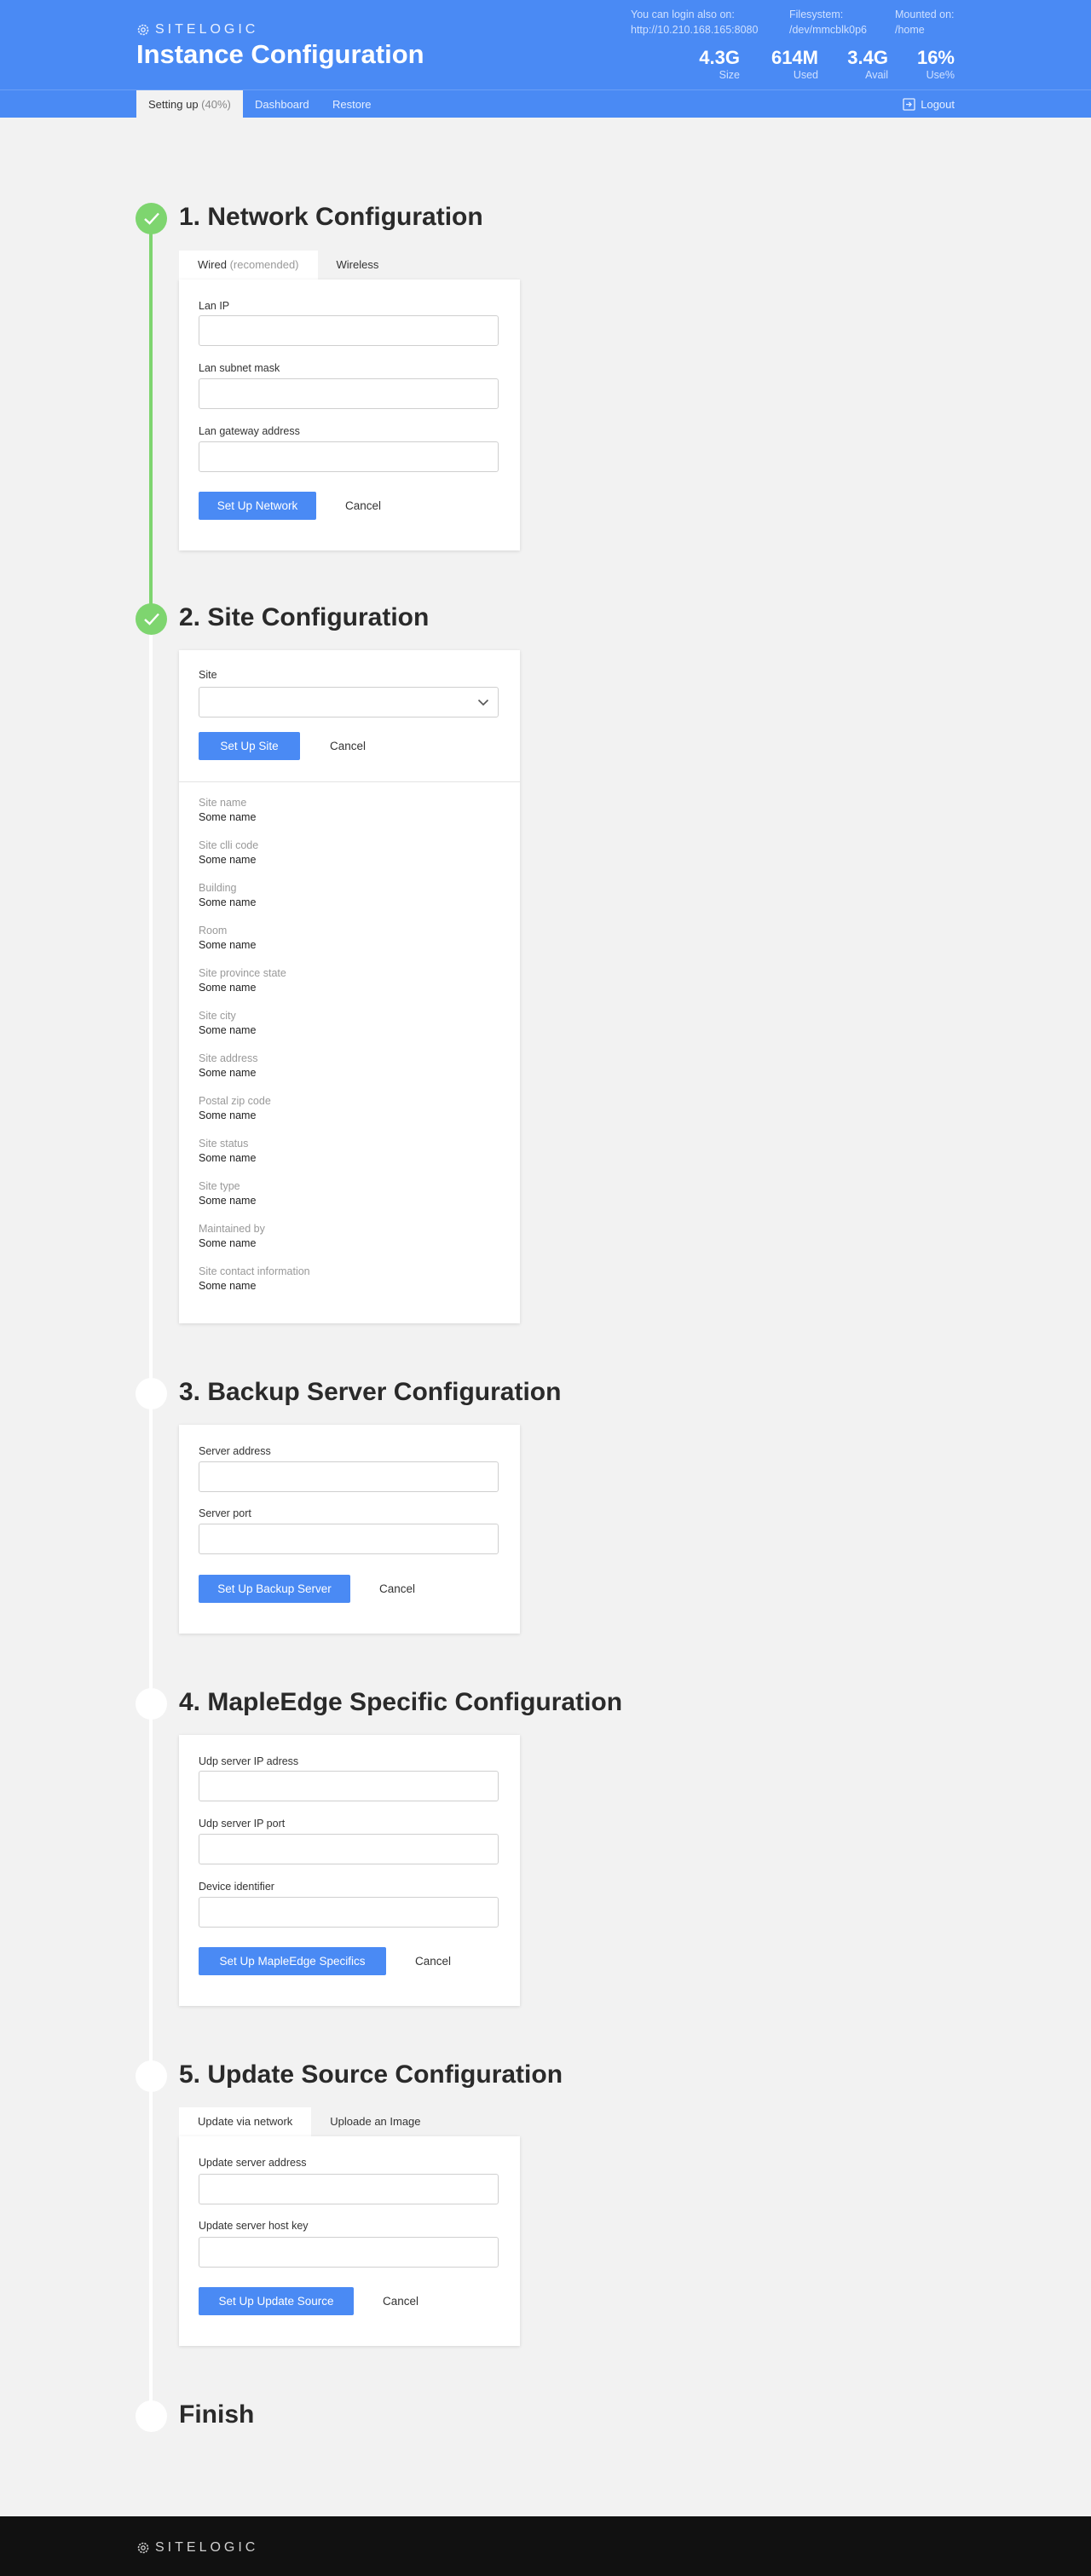 This screenshot has height=2576, width=1091. What do you see at coordinates (253, 2163) in the screenshot?
I see `update-server-address-label: Update server address` at bounding box center [253, 2163].